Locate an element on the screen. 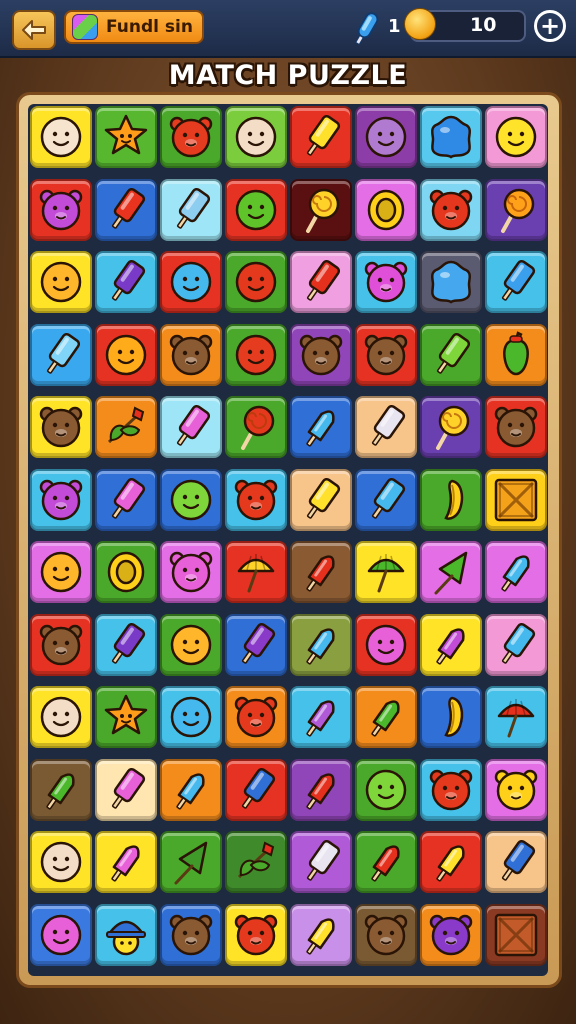 The height and width of the screenshot is (1024, 576). rocket-booster-icon is located at coordinates (367, 27).